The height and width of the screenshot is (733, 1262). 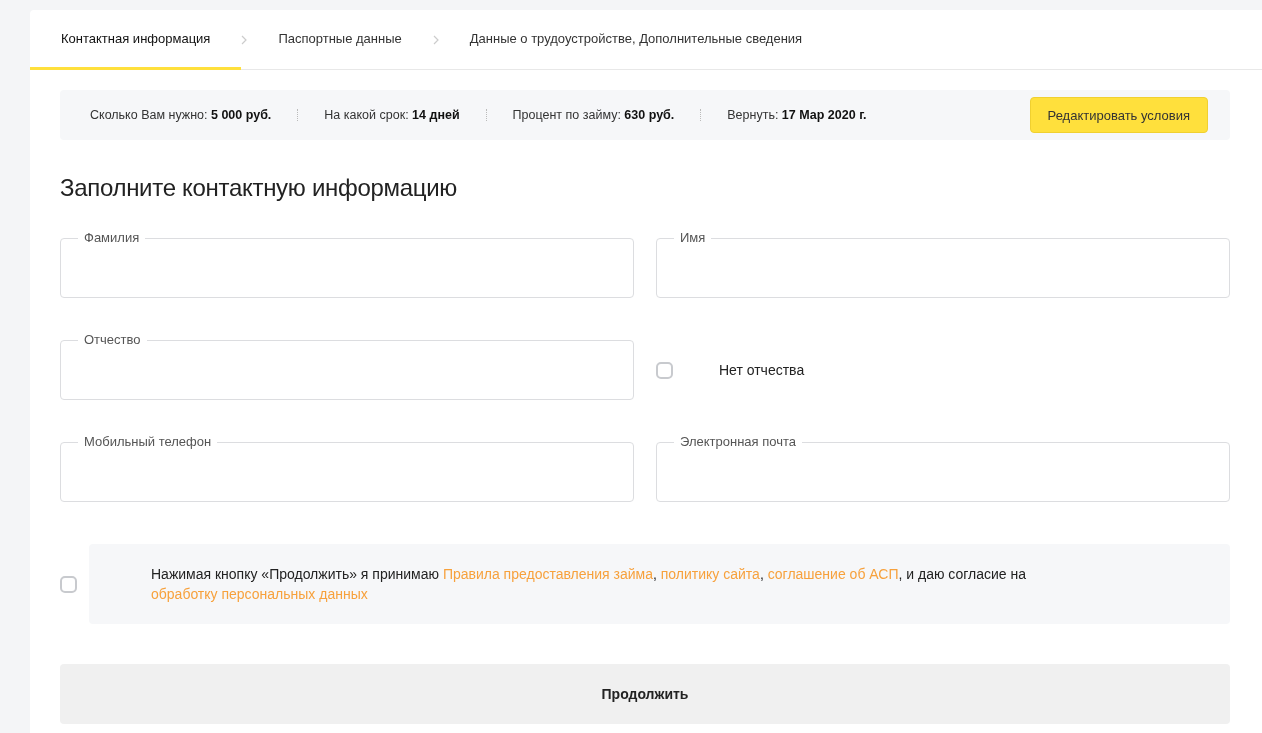 I want to click on input-field: Фамилия, so click(x=347, y=263).